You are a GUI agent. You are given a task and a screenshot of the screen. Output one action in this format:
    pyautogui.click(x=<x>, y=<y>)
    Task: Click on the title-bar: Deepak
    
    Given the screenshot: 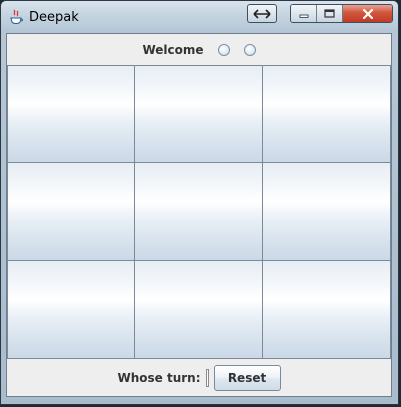 What is the action you would take?
    pyautogui.click(x=199, y=17)
    